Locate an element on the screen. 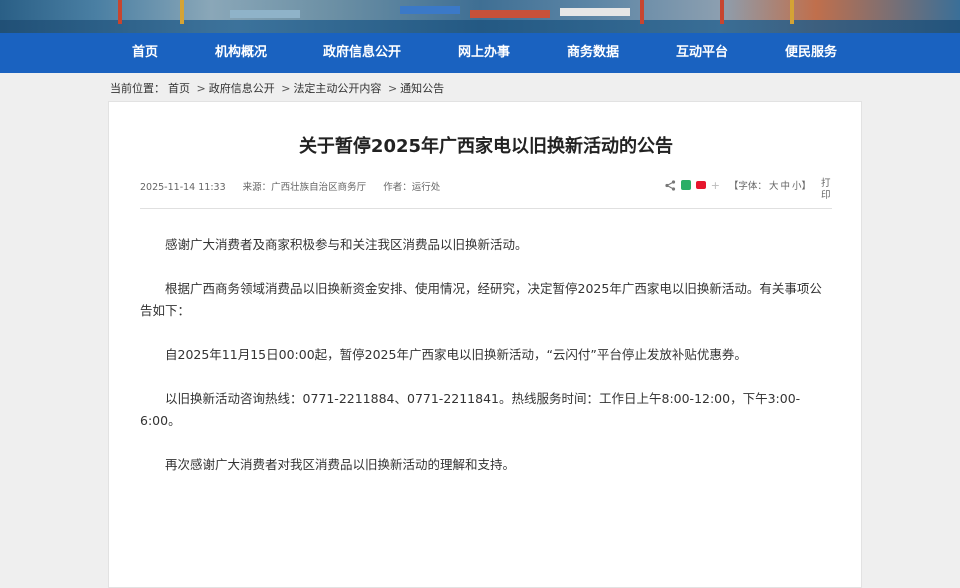  nav-item-gov-info: 政府信息公开 is located at coordinates (362, 53).